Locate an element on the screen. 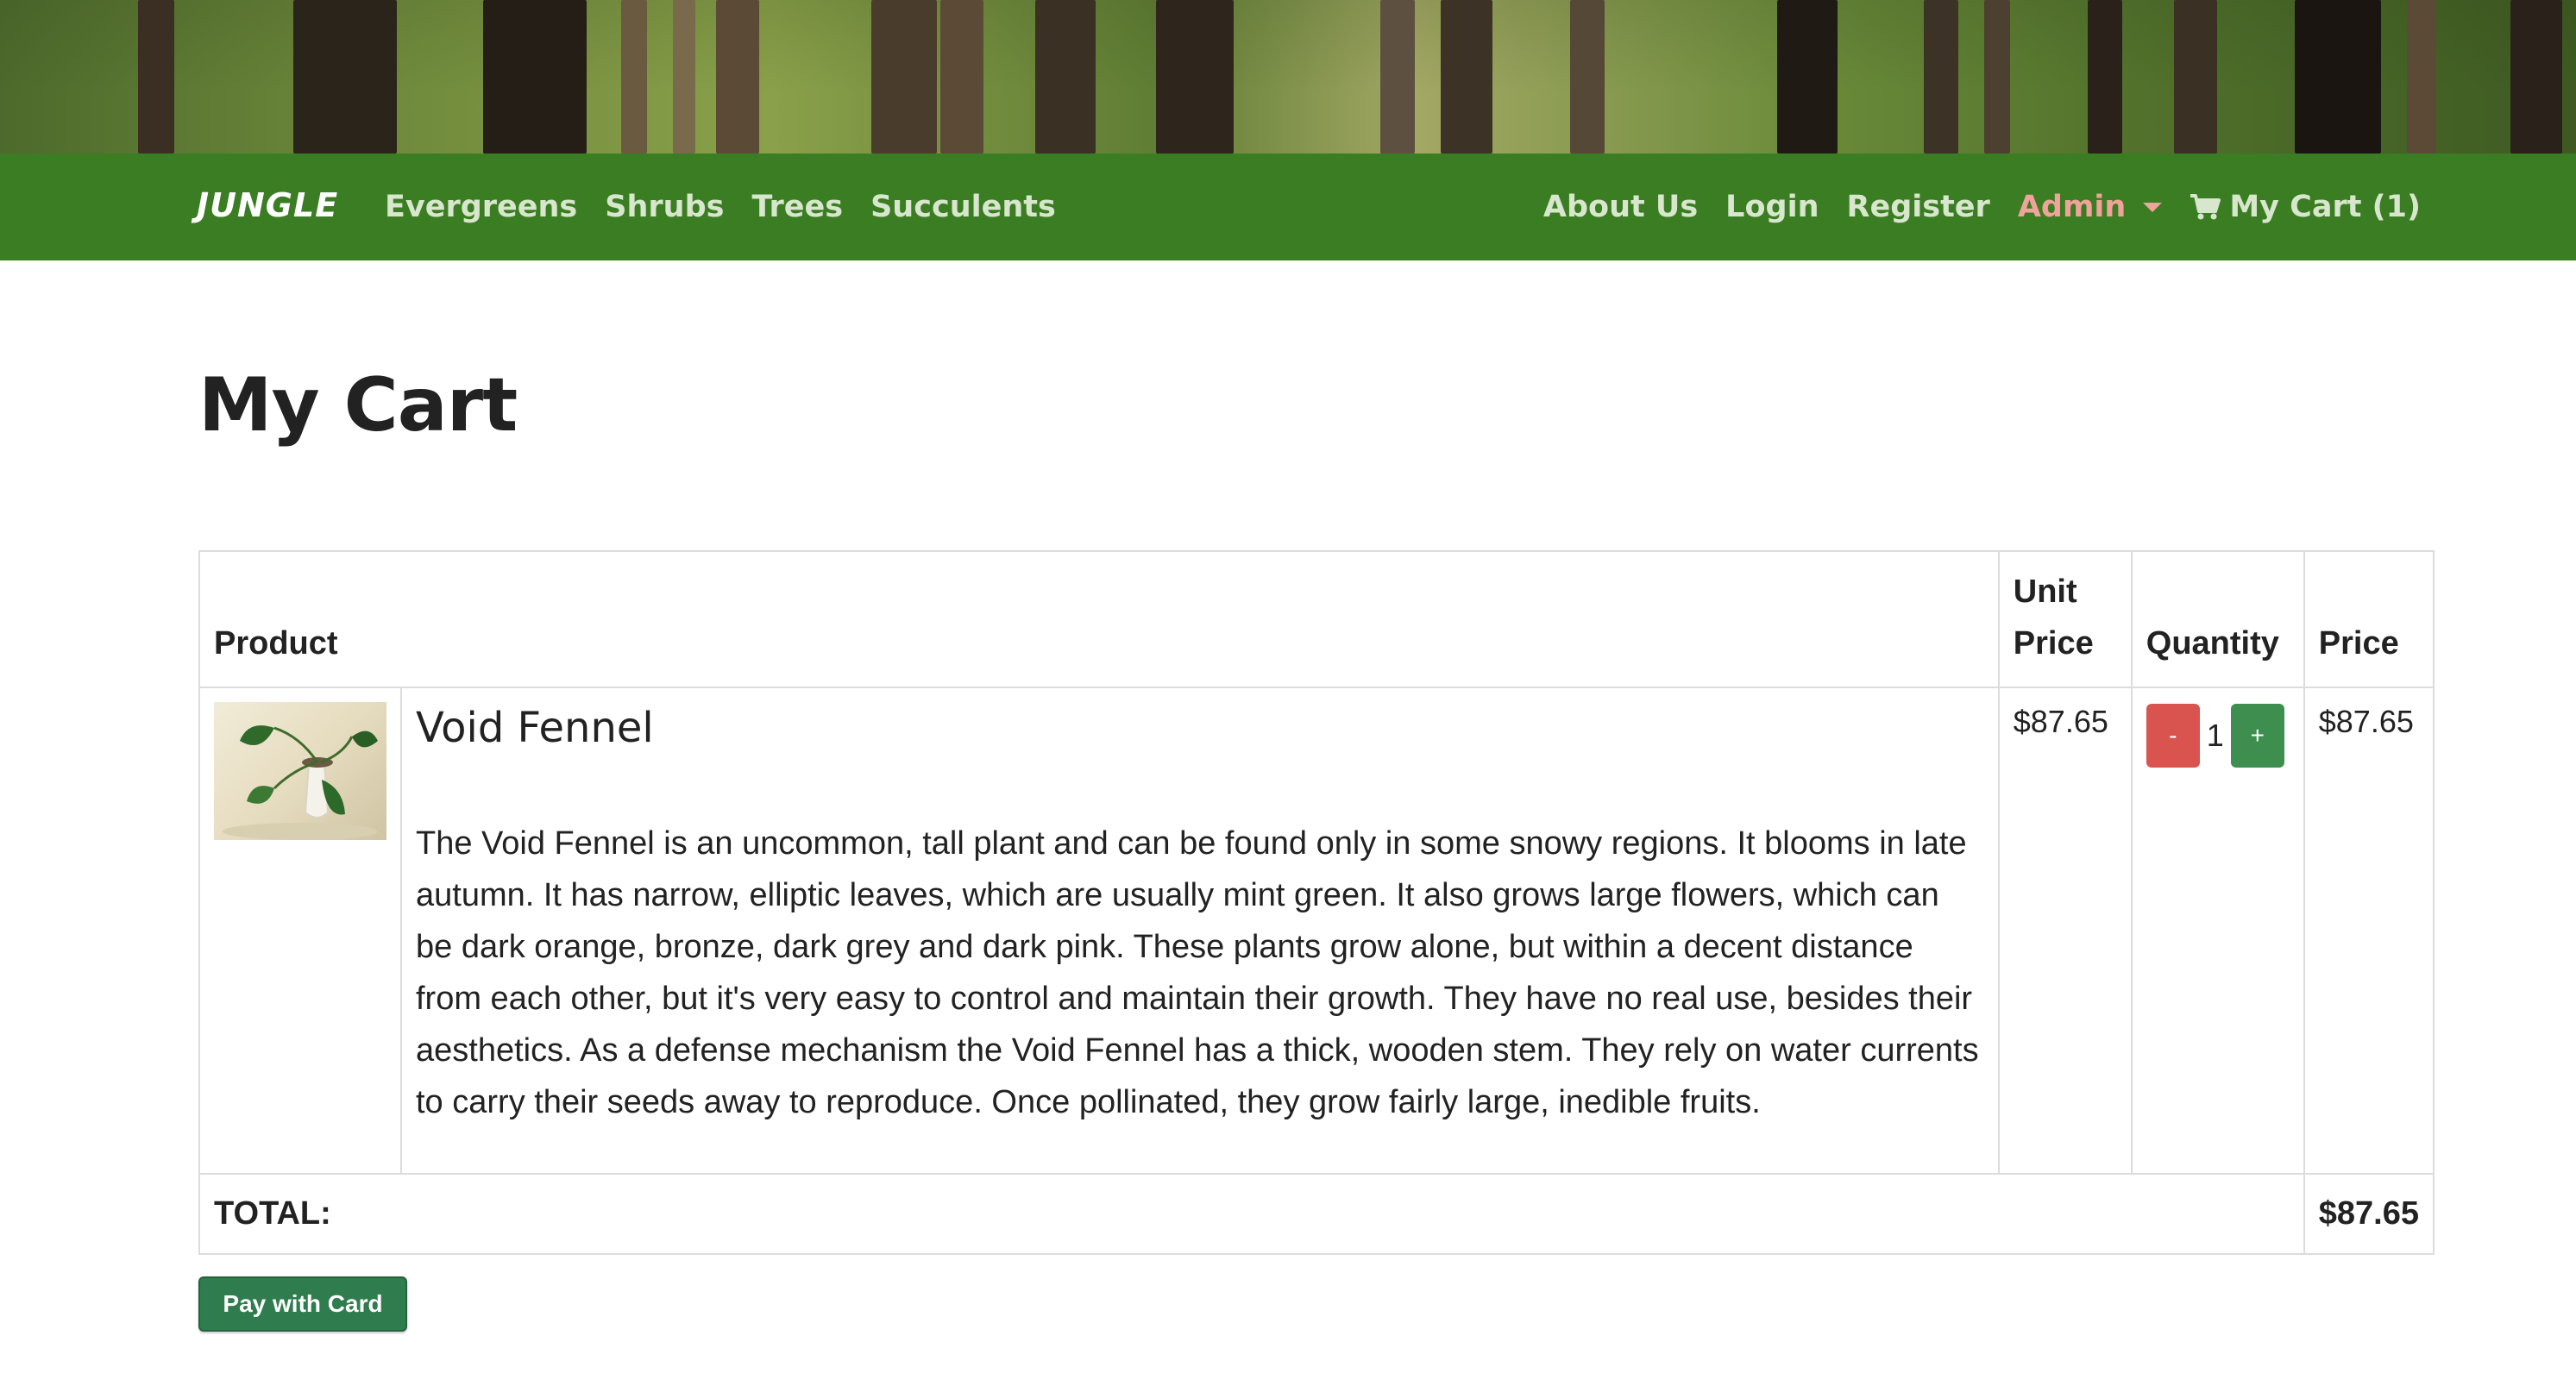 This screenshot has width=2576, height=1392. admin-dropdown: Admin is located at coordinates (2090, 207).